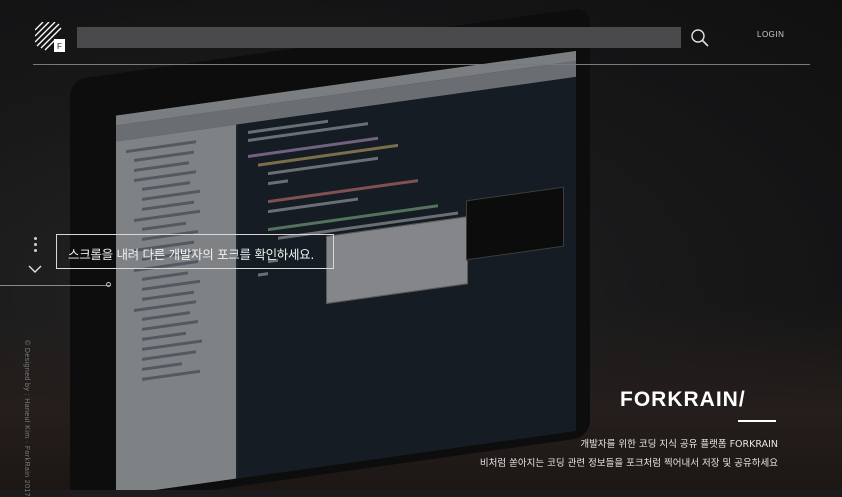 The image size is (842, 497). What do you see at coordinates (36, 246) in the screenshot?
I see `scroll-dots` at bounding box center [36, 246].